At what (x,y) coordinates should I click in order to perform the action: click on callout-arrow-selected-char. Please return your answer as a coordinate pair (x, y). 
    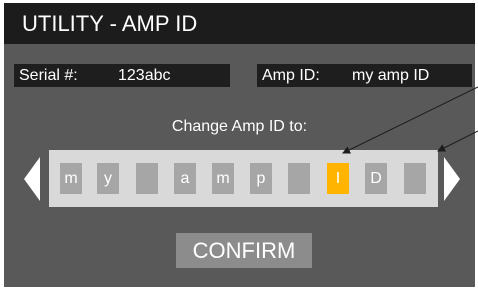
    Looking at the image, I should click on (410, 120).